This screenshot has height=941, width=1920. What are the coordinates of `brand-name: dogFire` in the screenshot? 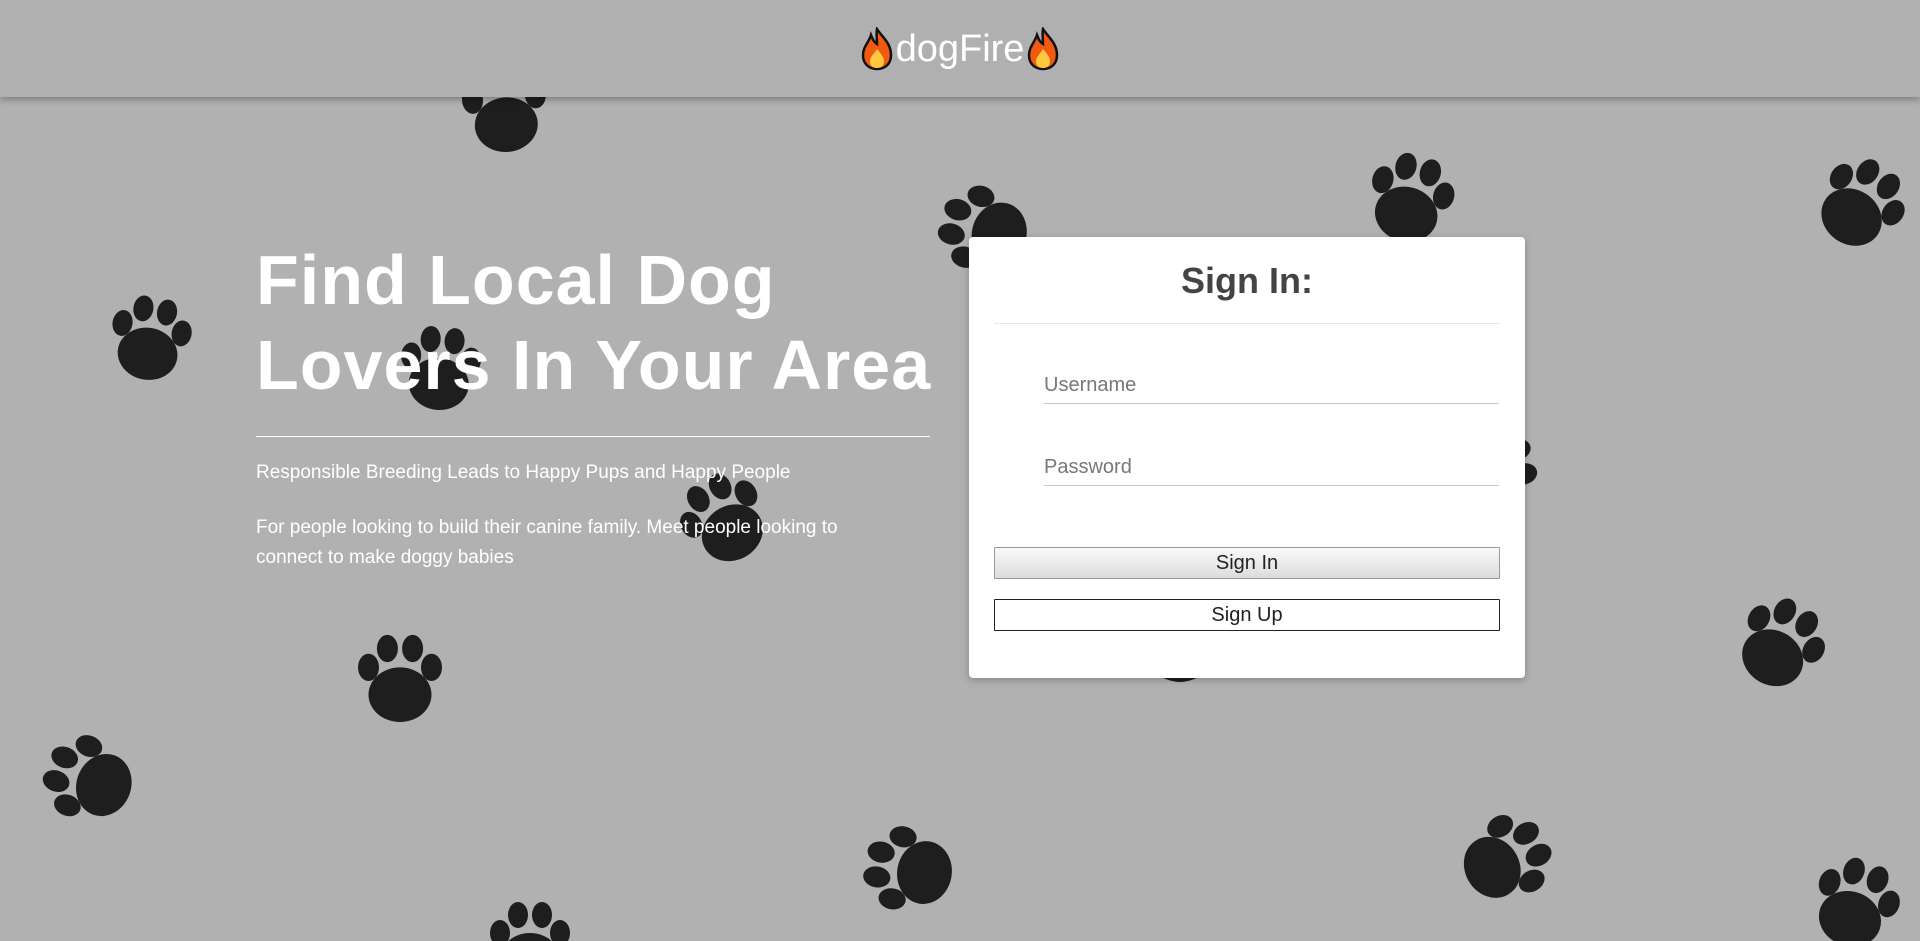 It's located at (960, 48).